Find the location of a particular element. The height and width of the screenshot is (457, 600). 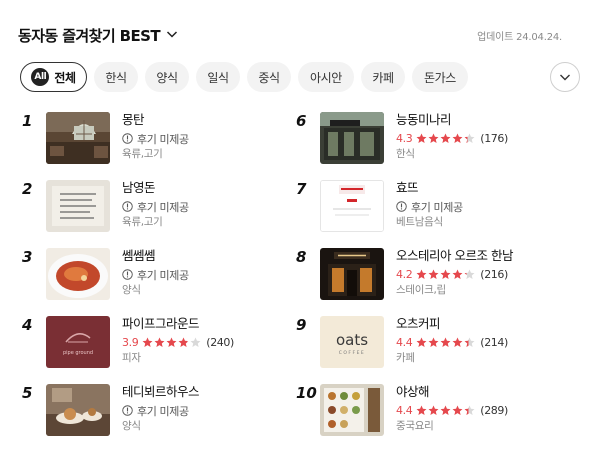

list-title-dropdown: 동자동 즐겨찾기 BEST is located at coordinates (98, 35).